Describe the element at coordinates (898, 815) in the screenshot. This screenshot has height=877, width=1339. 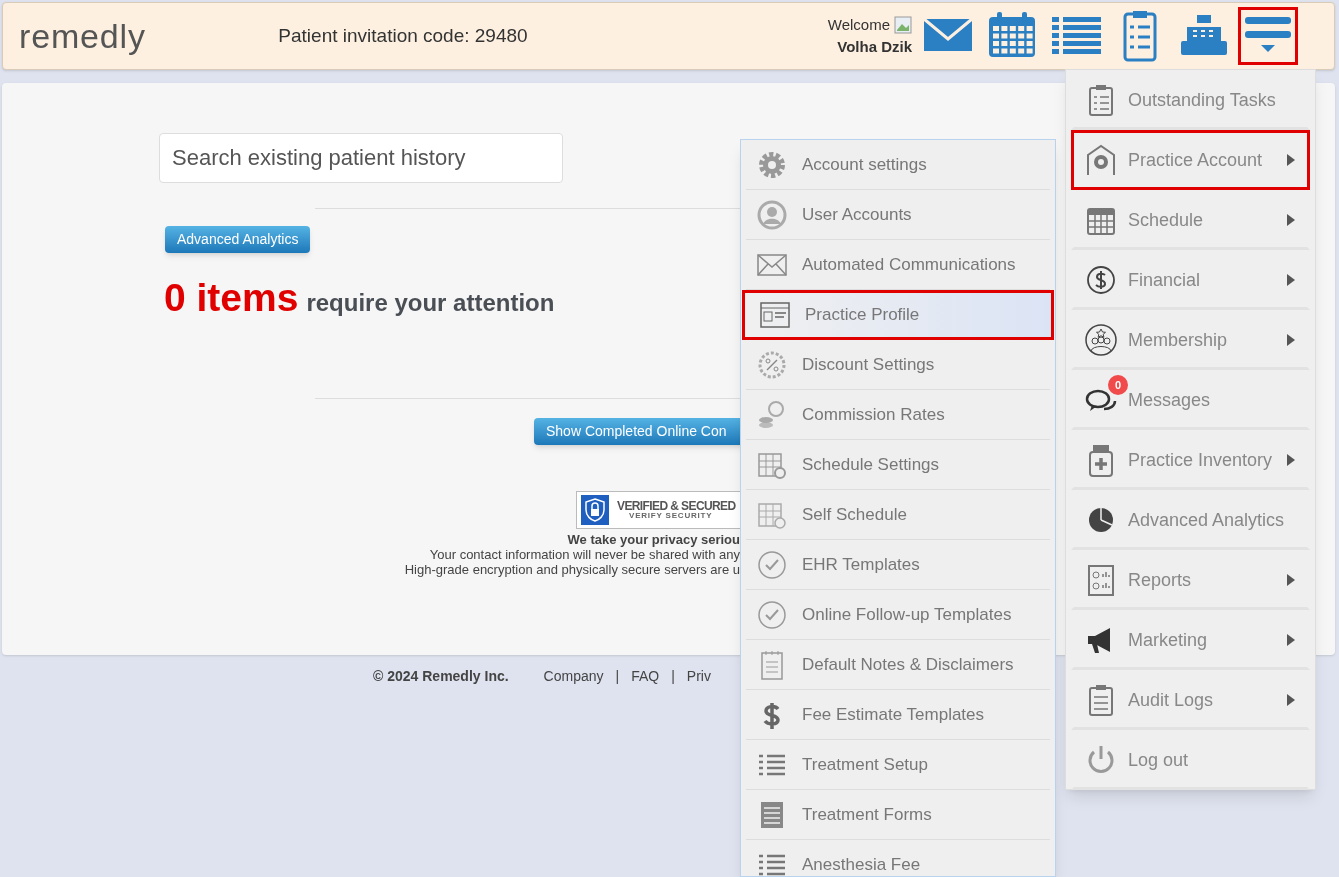
I see `submenu-item: Treatment Forms` at that location.